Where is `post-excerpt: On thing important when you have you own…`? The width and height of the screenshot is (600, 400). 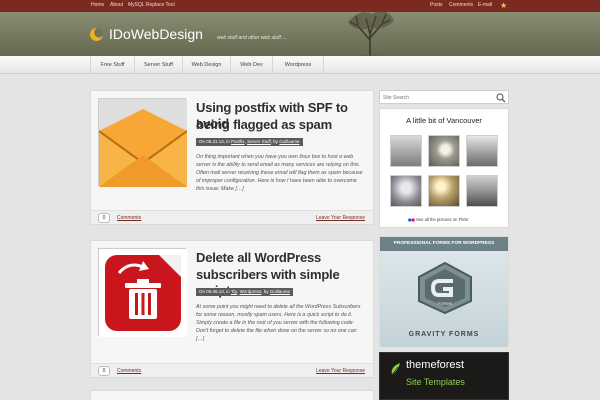
post-excerpt: On thing important when you have you own… is located at coordinates (279, 173).